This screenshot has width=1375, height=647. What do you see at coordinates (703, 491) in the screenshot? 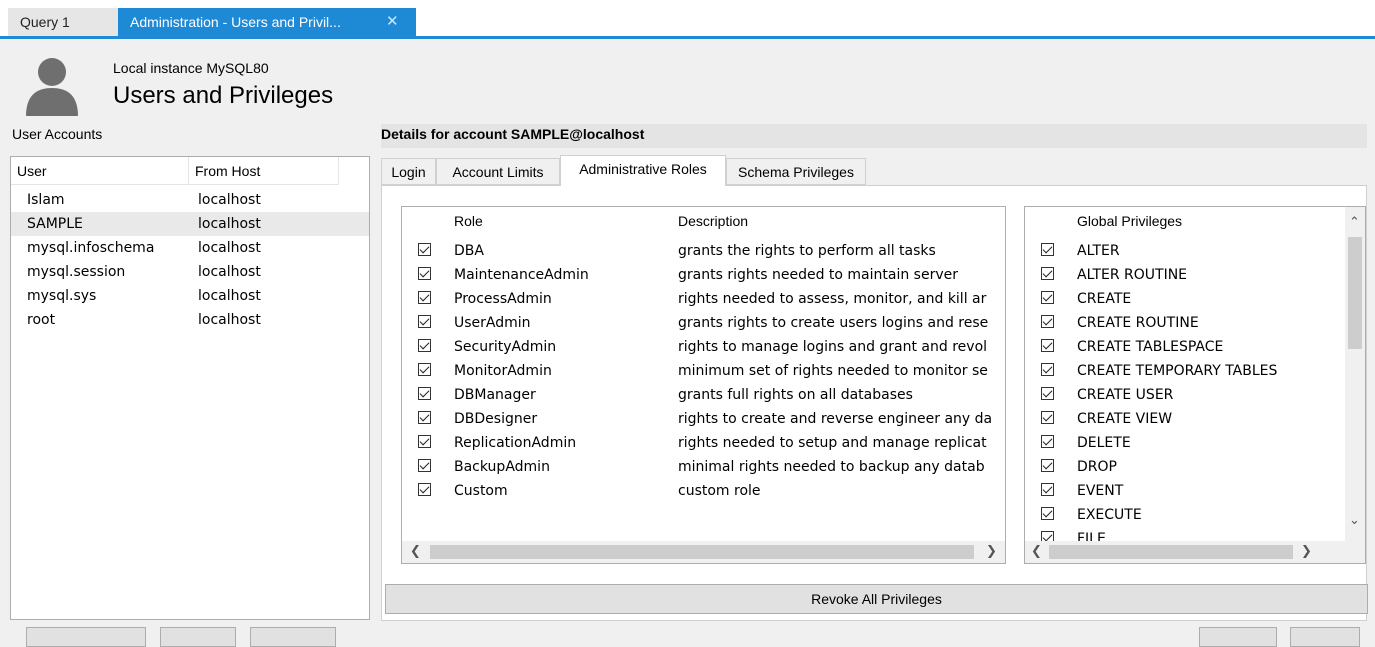
I see `role-row: Custom custom role` at bounding box center [703, 491].